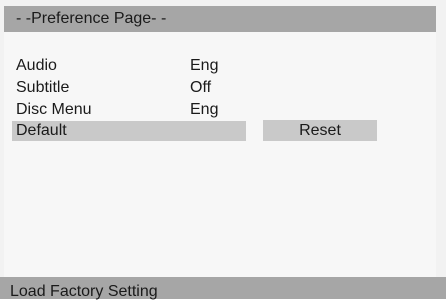 The image size is (446, 302). I want to click on status-bar: Load Factory Setting, so click(223, 288).